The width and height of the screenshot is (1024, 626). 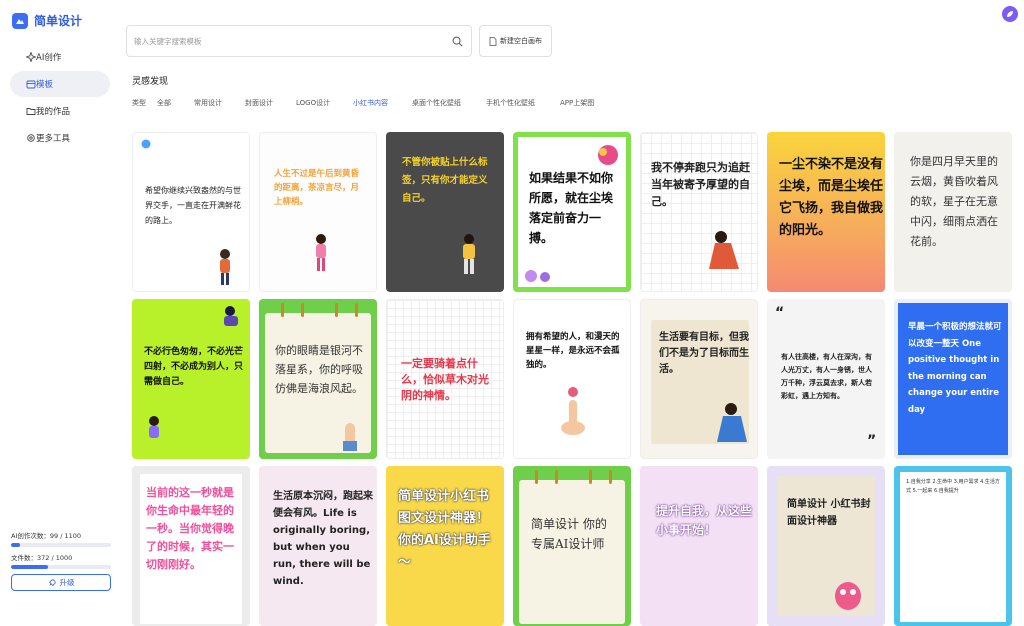 I want to click on template-card: 提升自我，从这些小事开始！, so click(x=699, y=546).